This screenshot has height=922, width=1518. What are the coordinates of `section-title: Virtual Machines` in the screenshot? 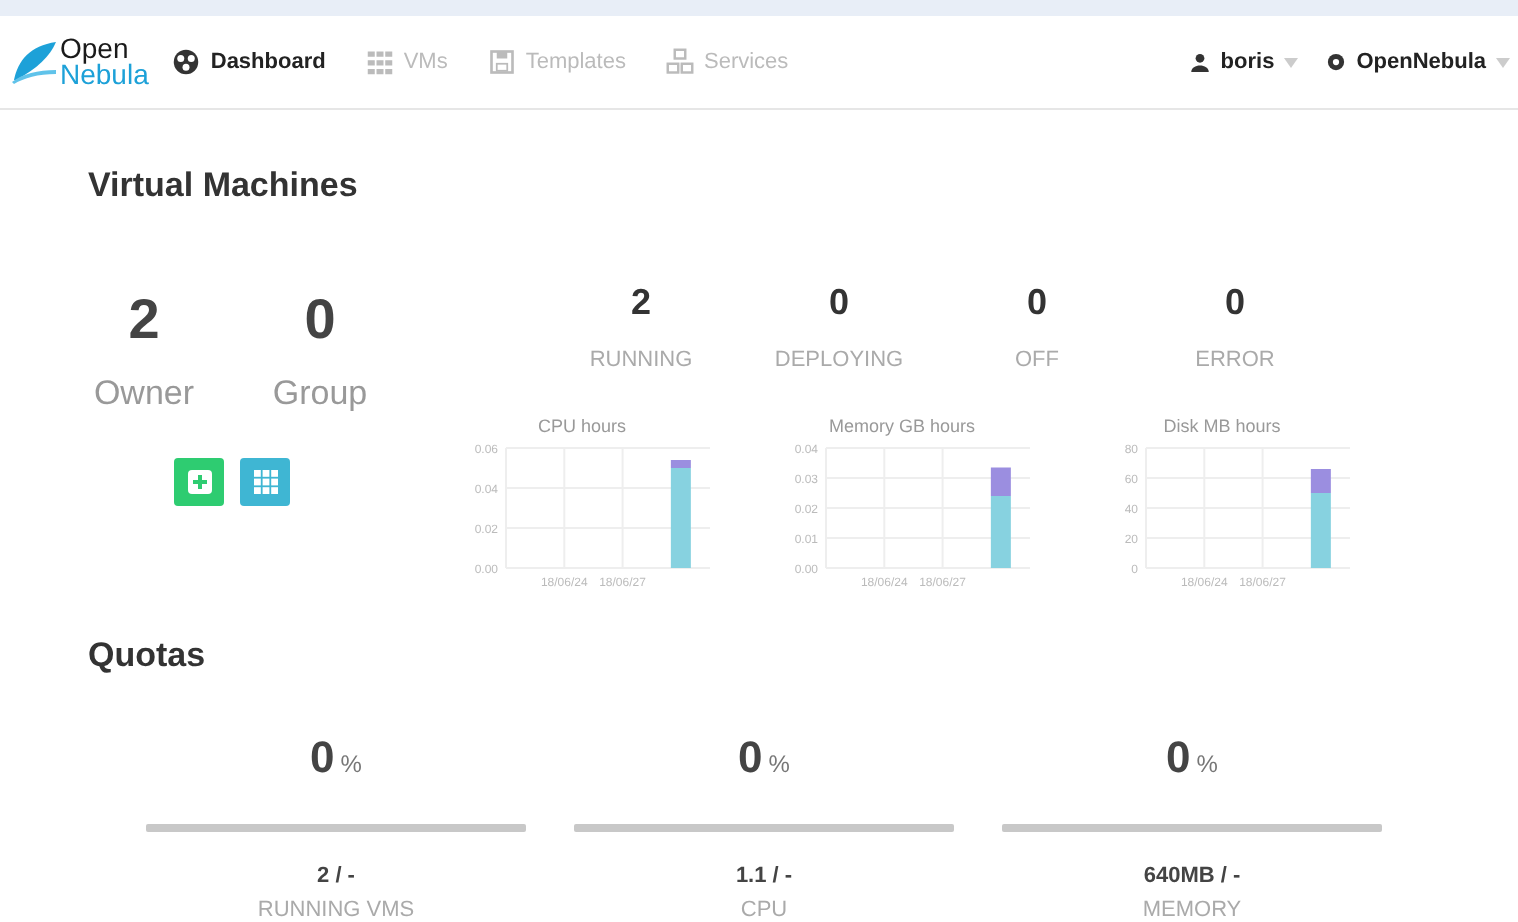 It's located at (224, 186).